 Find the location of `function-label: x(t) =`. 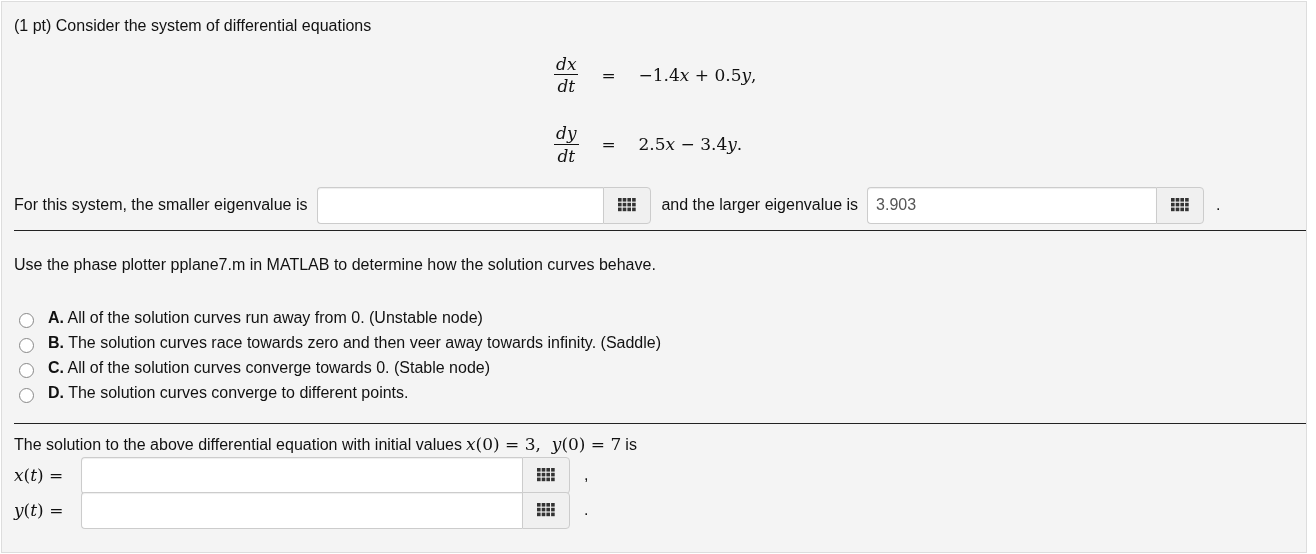

function-label: x(t) = is located at coordinates (39, 475).